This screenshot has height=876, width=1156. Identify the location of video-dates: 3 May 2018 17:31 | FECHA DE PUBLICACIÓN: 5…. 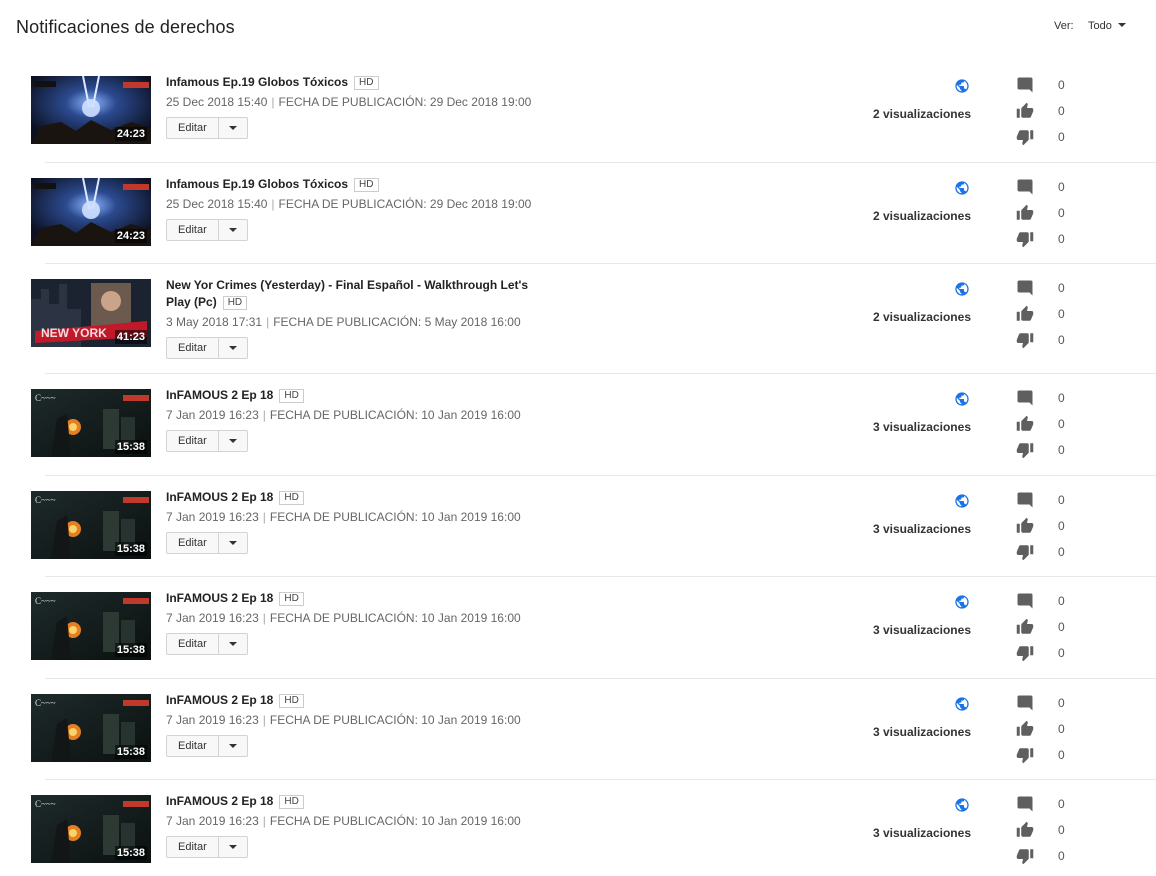
(356, 322).